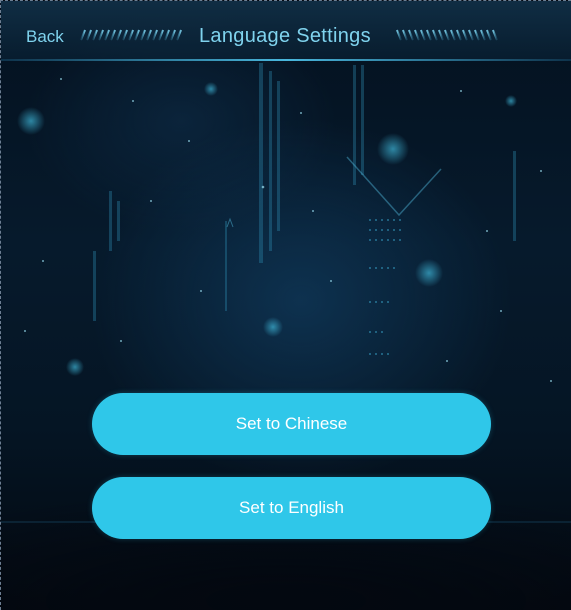 The width and height of the screenshot is (571, 610). I want to click on title-stripes-left-icon, so click(131, 35).